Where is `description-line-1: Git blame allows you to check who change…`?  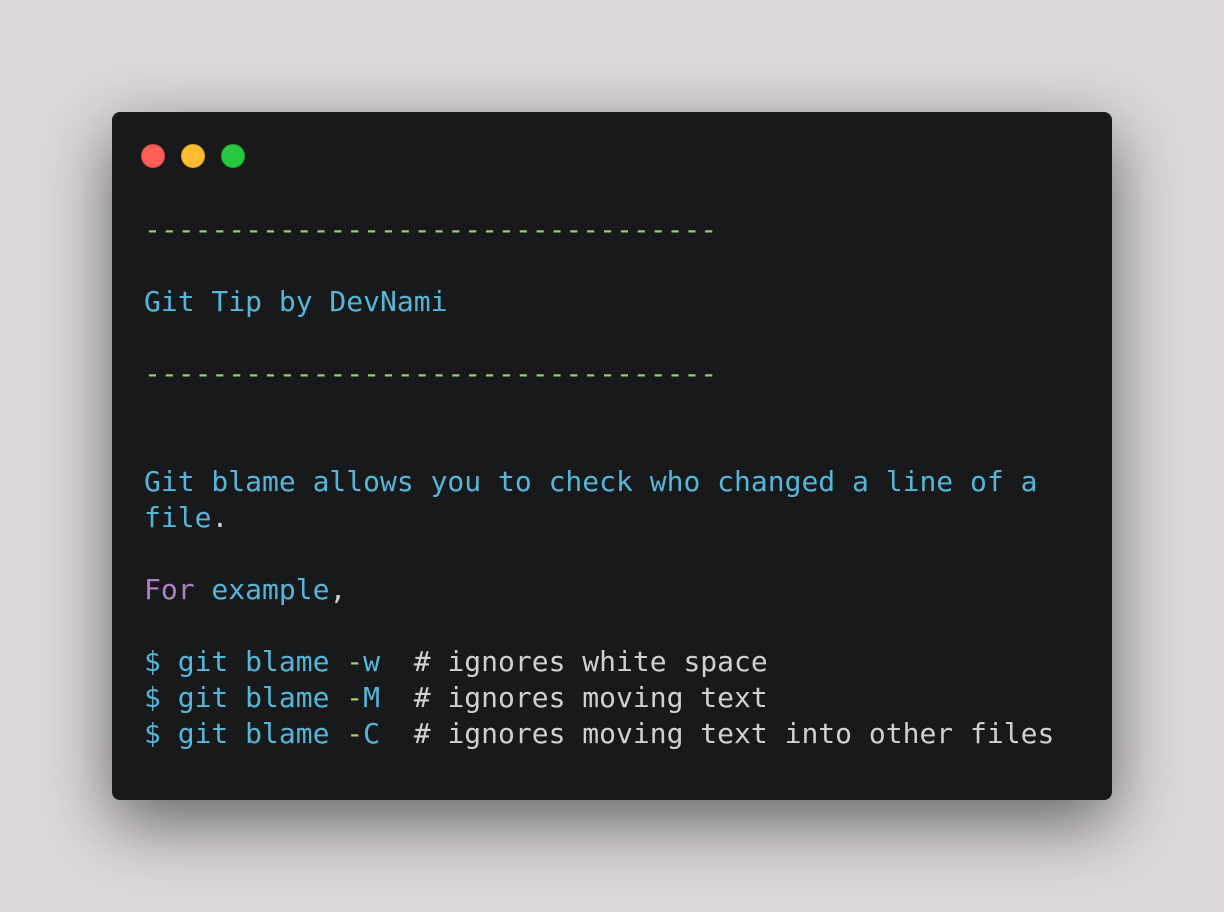
description-line-1: Git blame allows you to check who change… is located at coordinates (591, 481).